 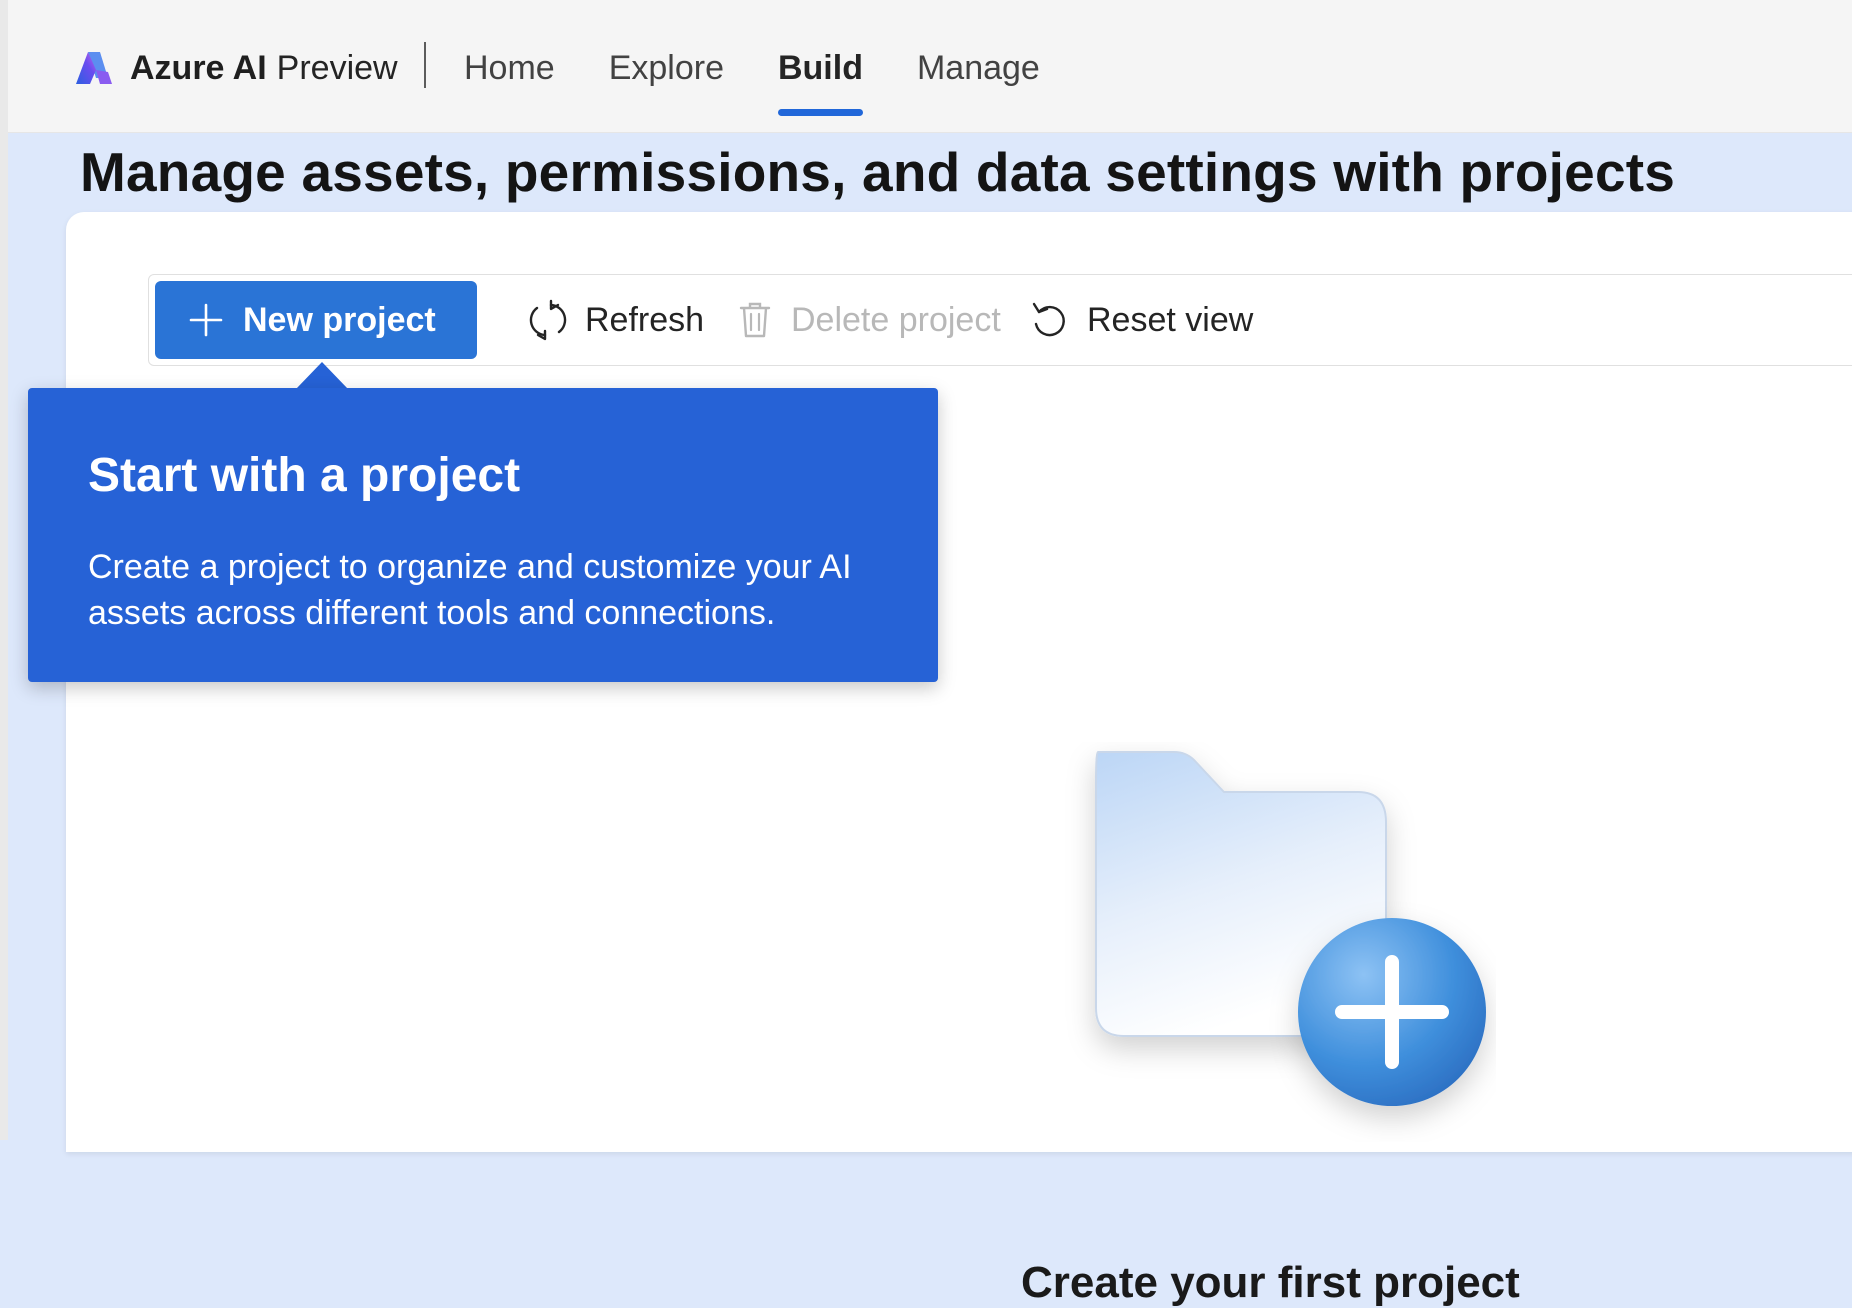 What do you see at coordinates (339, 319) in the screenshot?
I see `new-project-label: New project` at bounding box center [339, 319].